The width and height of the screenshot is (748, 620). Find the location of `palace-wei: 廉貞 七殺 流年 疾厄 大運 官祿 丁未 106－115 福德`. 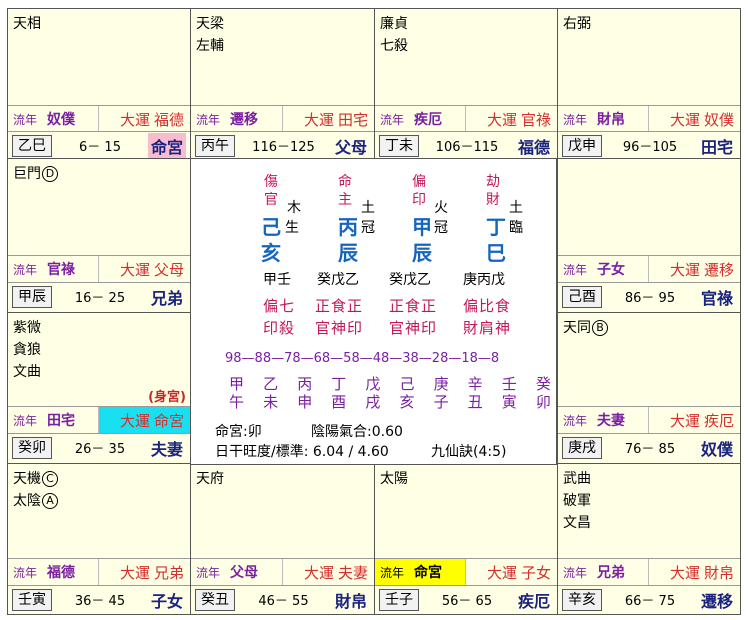

palace-wei: 廉貞 七殺 流年 疾厄 大運 官祿 丁未 106－115 福德 is located at coordinates (466, 83).